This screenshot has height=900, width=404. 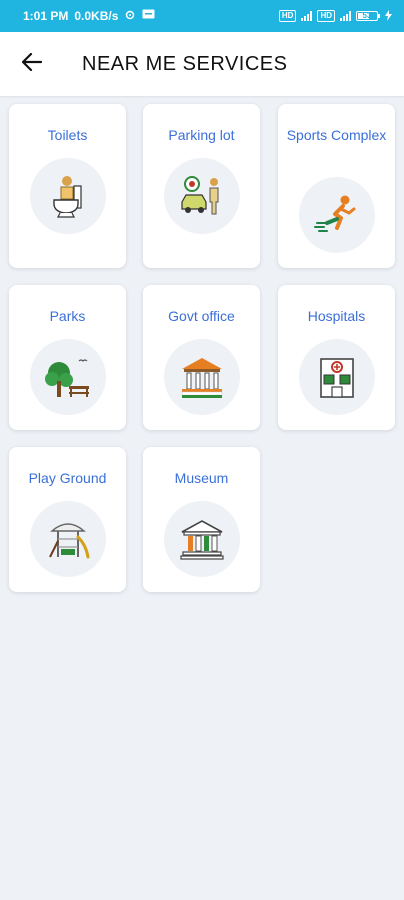 I want to click on service-card-toilets: Toilets, so click(x=67, y=186).